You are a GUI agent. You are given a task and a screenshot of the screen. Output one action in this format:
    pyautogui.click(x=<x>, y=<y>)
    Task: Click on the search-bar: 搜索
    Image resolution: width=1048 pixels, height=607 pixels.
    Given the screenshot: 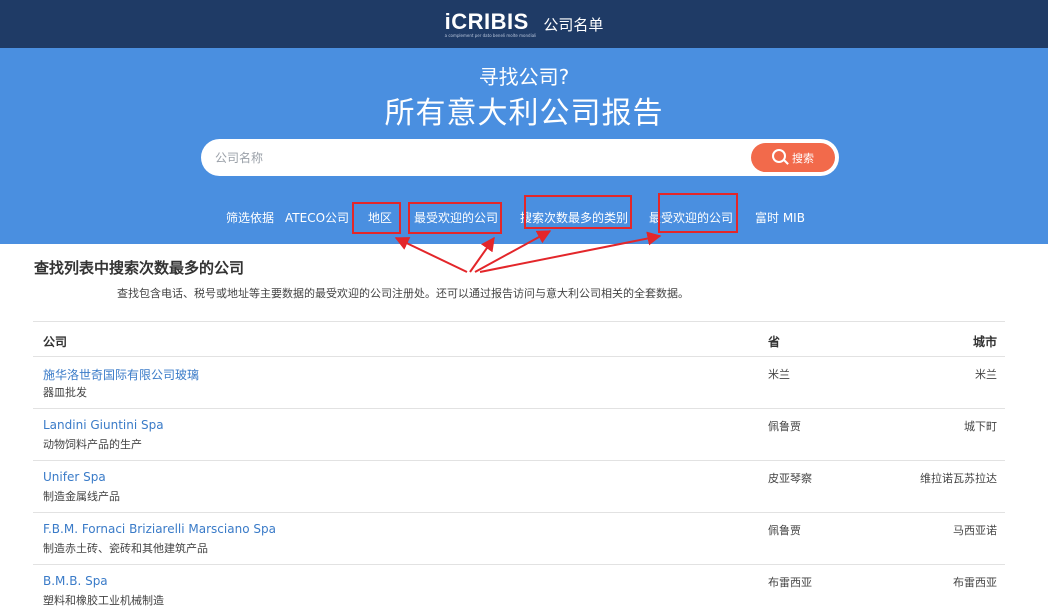 What is the action you would take?
    pyautogui.click(x=520, y=157)
    